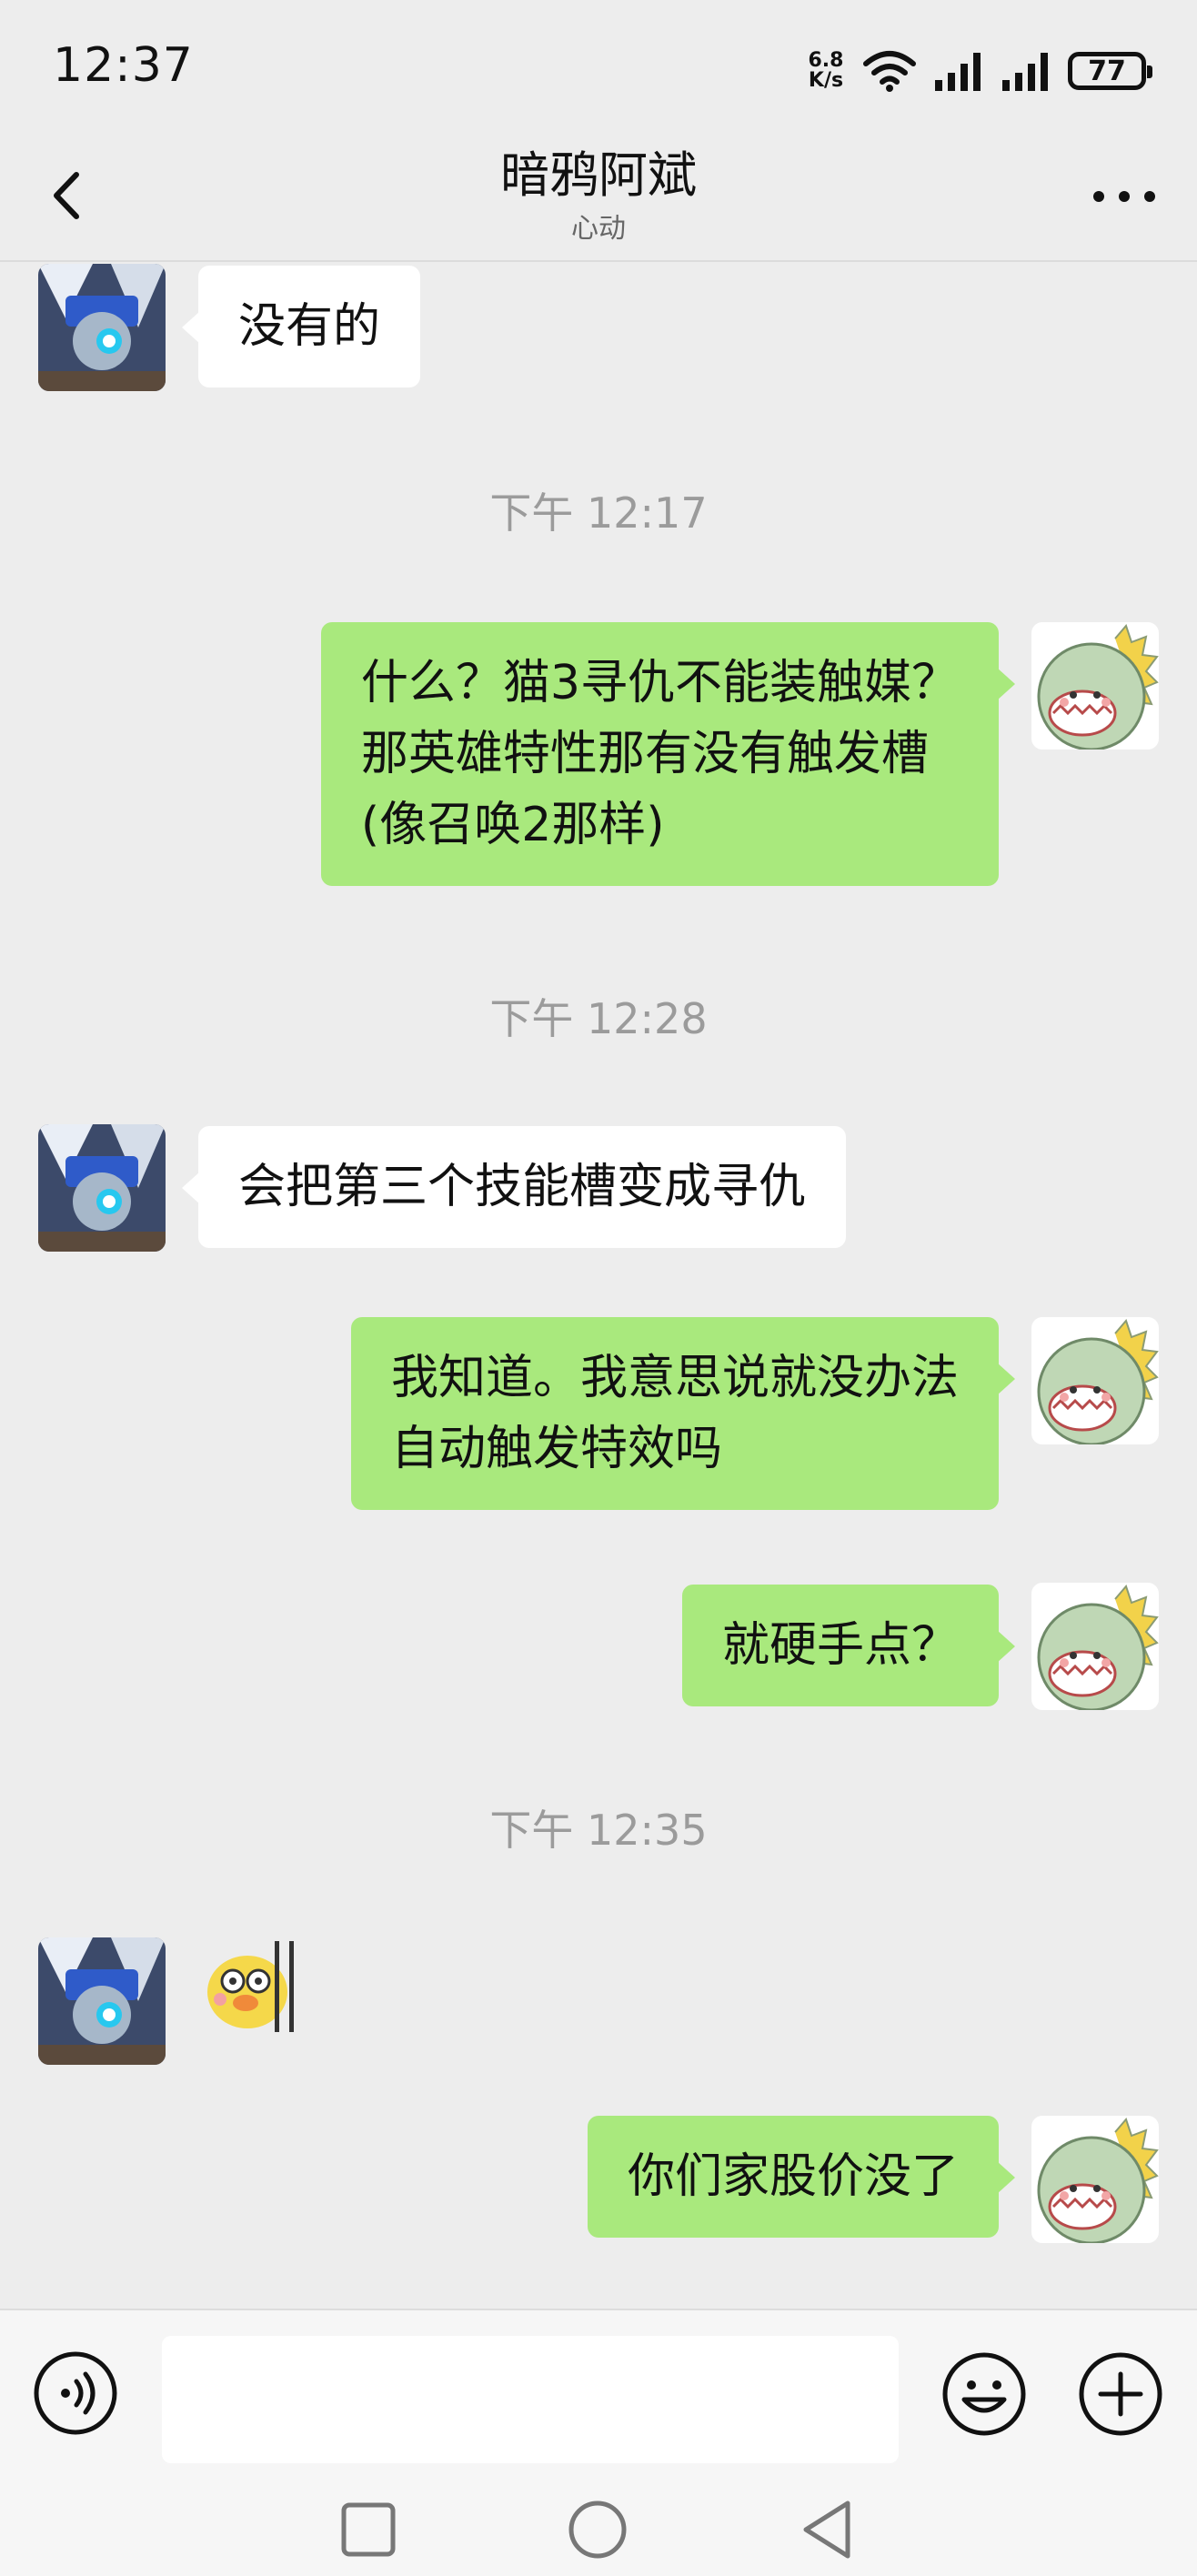 The height and width of the screenshot is (2576, 1197). Describe the element at coordinates (1107, 71) in the screenshot. I see `battery-level: 77` at that location.